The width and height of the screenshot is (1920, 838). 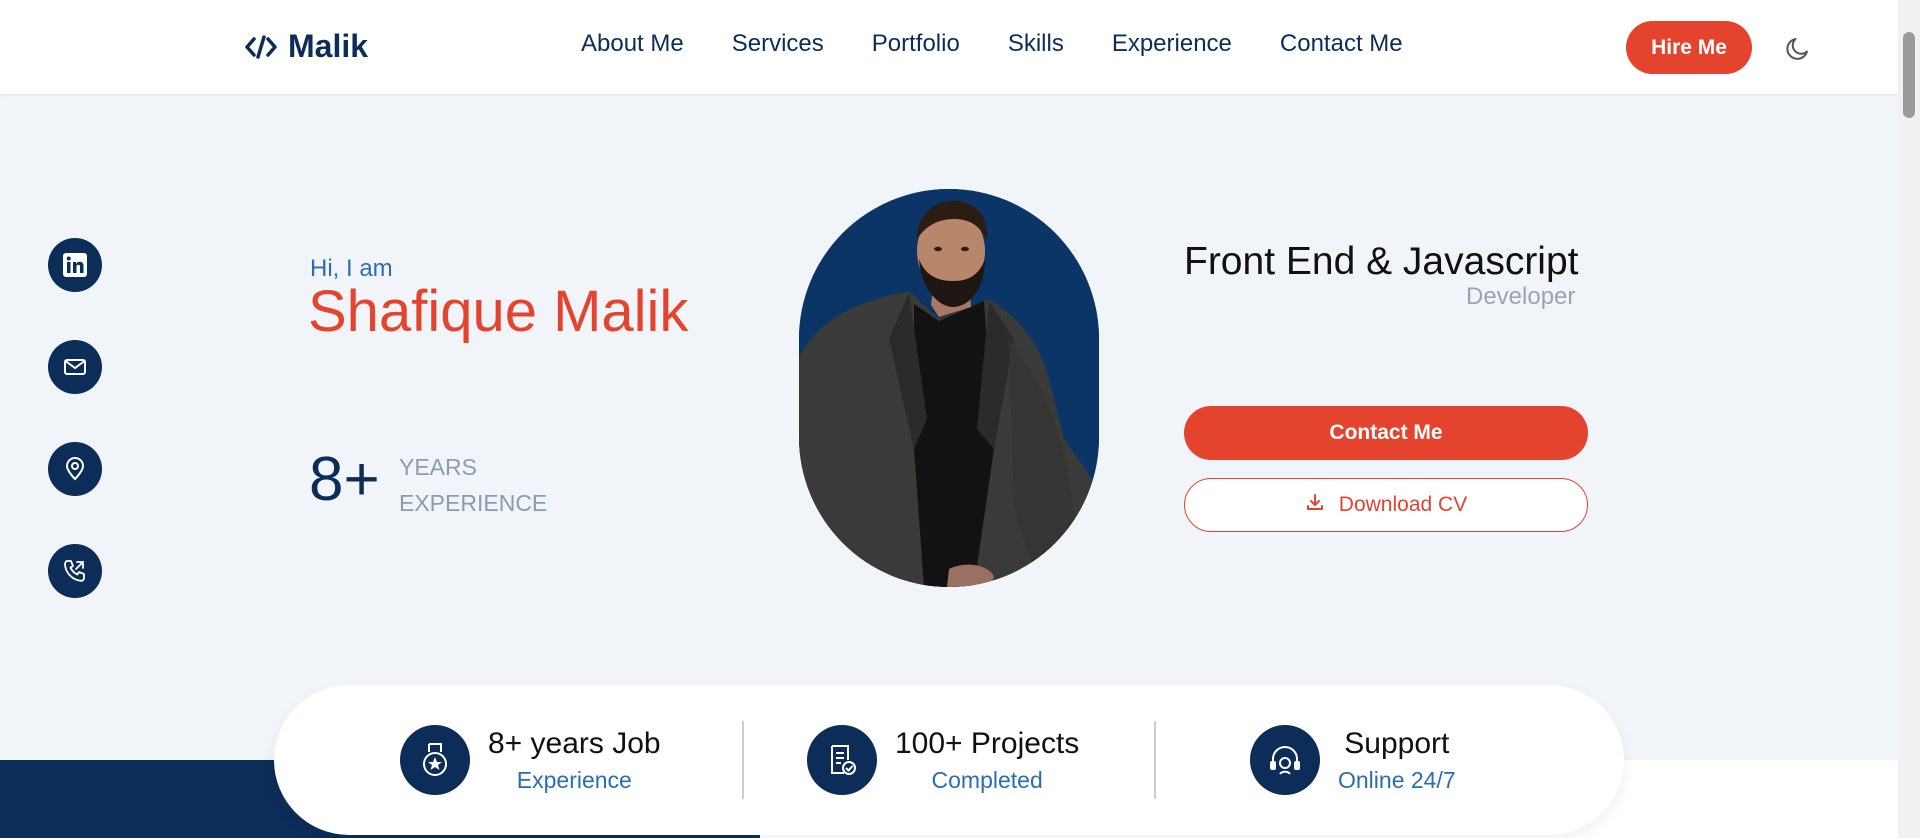 I want to click on logo-text: Malik, so click(x=328, y=46).